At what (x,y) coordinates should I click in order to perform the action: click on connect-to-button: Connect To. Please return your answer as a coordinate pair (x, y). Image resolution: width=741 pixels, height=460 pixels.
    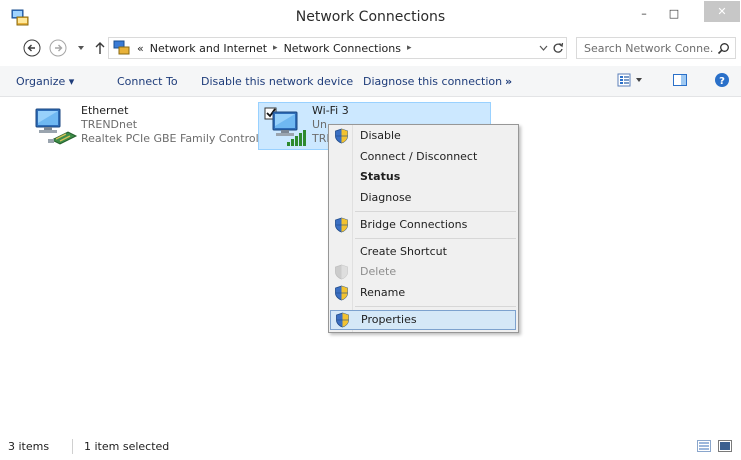
    Looking at the image, I should click on (147, 81).